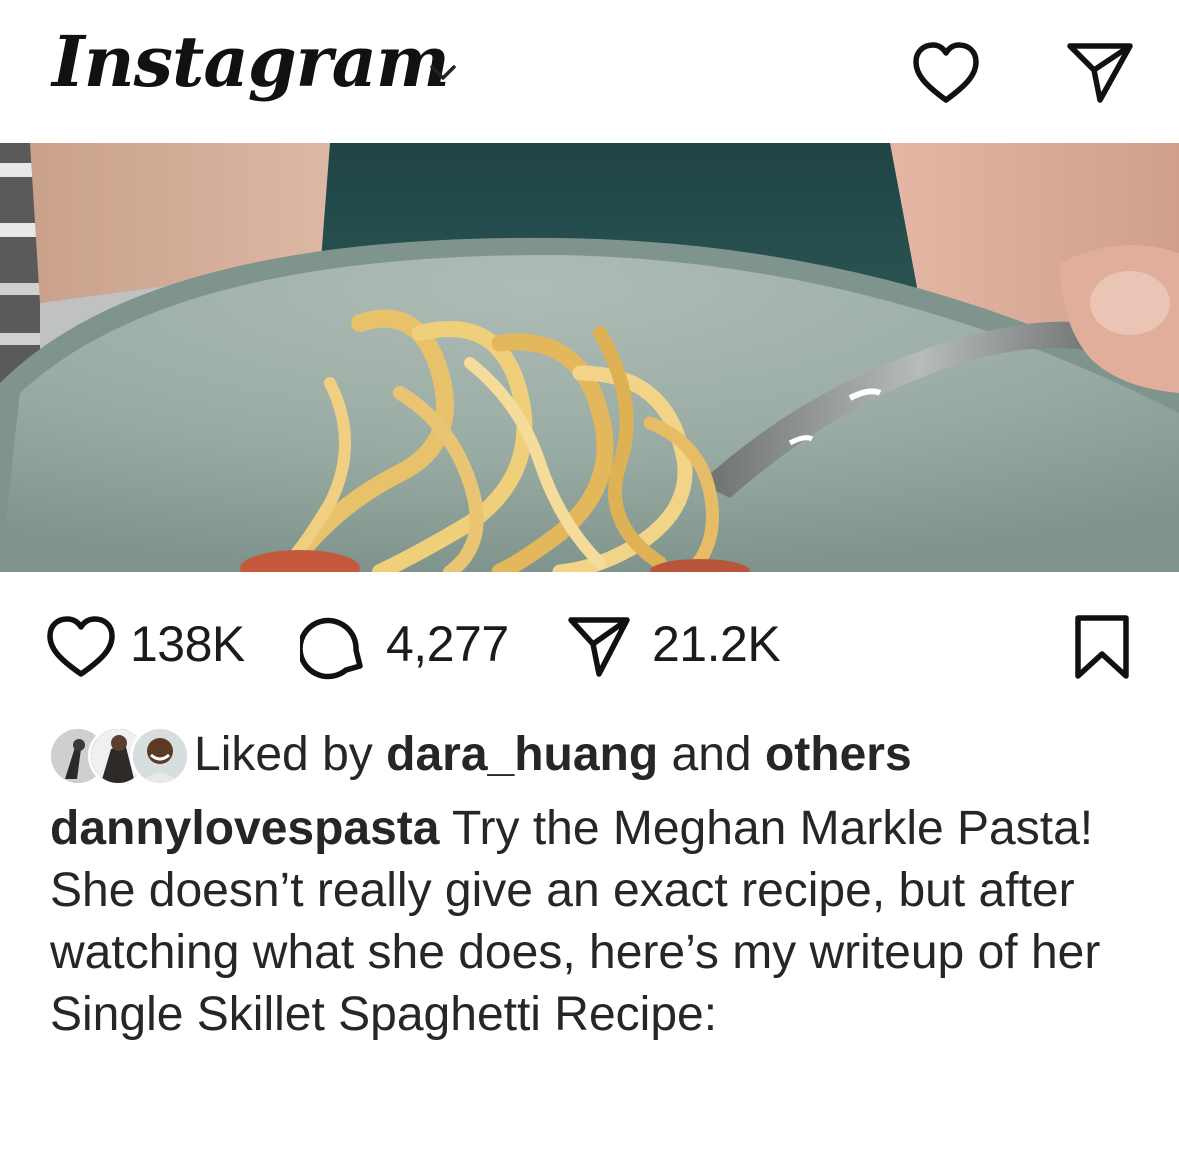 The width and height of the screenshot is (1179, 1150). Describe the element at coordinates (522, 754) in the screenshot. I see `liked-by-user-link: dara_huang` at that location.